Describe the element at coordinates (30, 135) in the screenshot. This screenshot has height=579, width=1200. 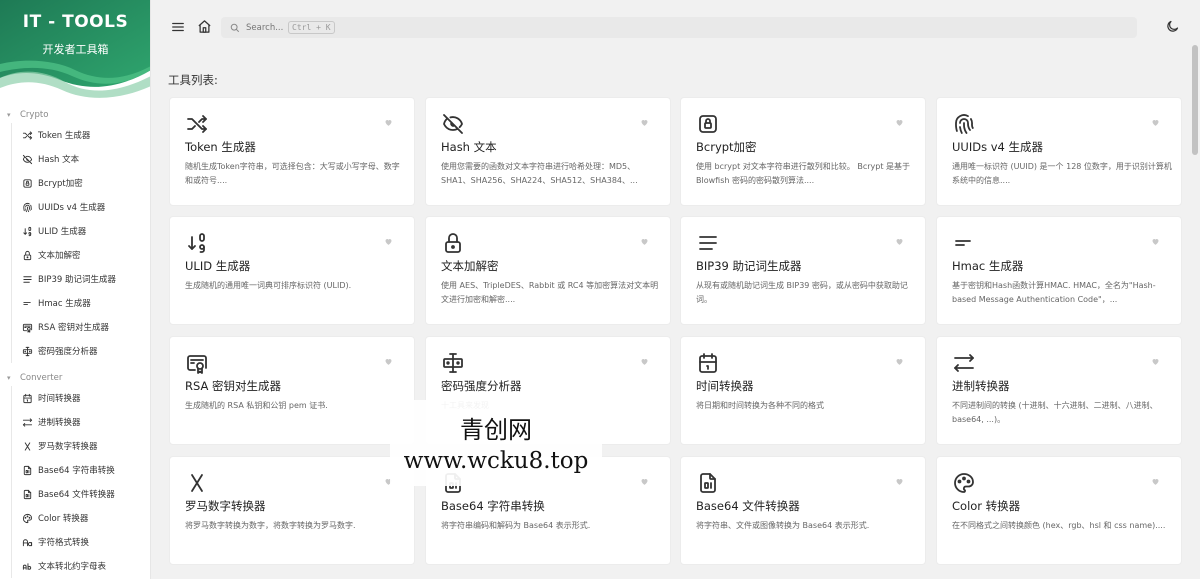
I see `shuffle-icon` at that location.